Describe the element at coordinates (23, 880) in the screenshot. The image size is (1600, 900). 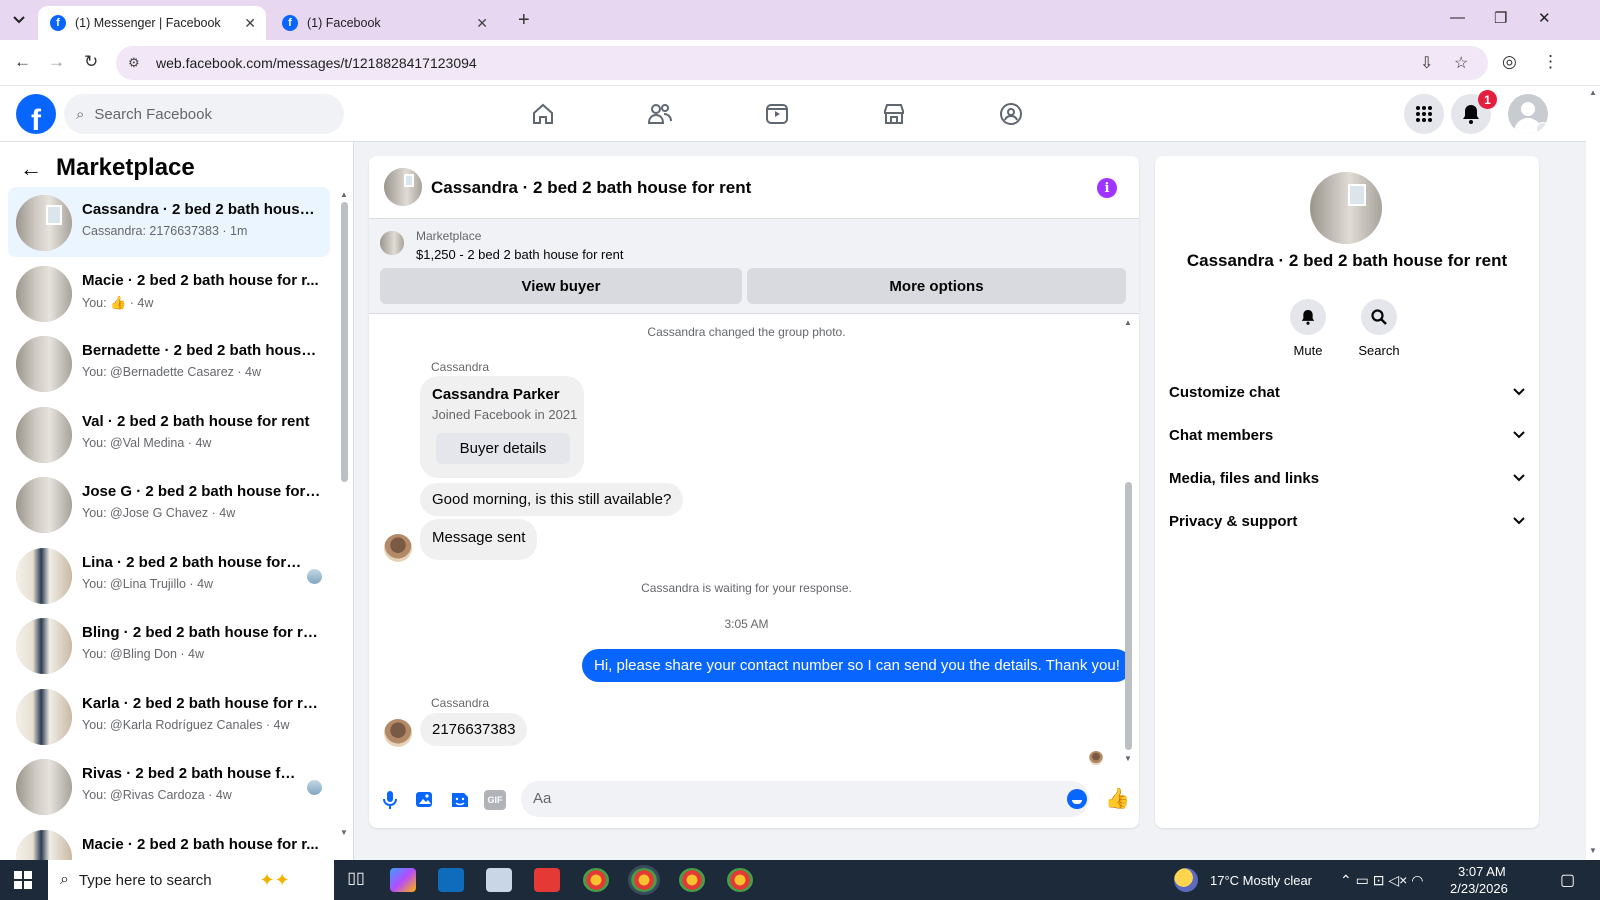
I see `windows-start-icon` at that location.